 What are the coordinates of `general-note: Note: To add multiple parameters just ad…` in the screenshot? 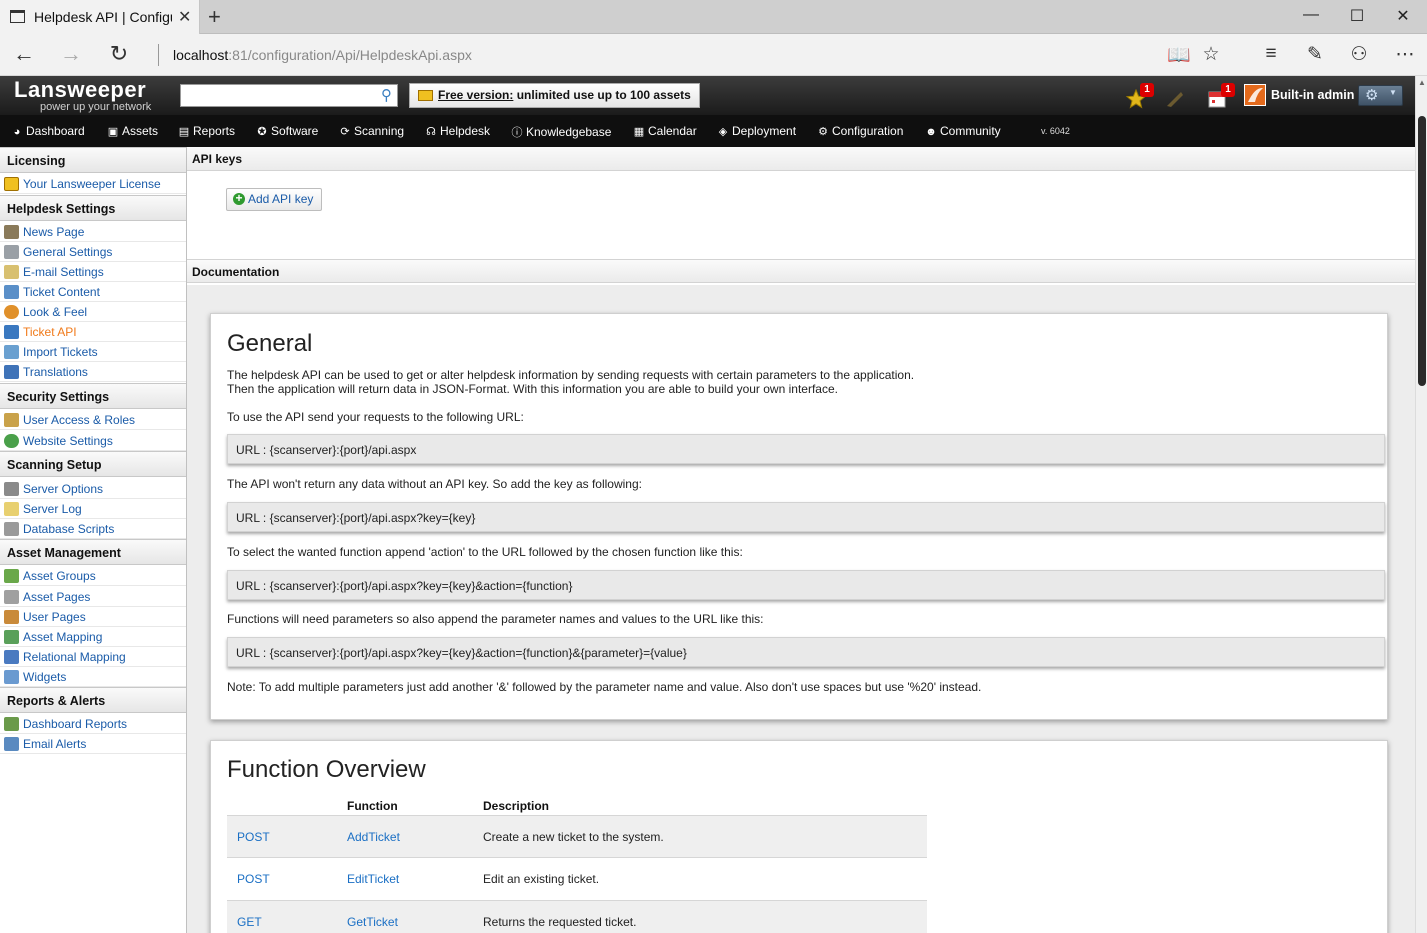 It's located at (604, 687).